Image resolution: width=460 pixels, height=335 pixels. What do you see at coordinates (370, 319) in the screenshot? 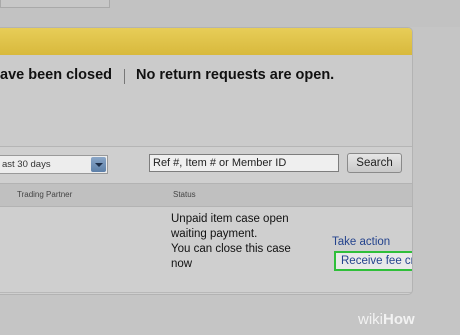
I see `watermark-wiki: wiki` at bounding box center [370, 319].